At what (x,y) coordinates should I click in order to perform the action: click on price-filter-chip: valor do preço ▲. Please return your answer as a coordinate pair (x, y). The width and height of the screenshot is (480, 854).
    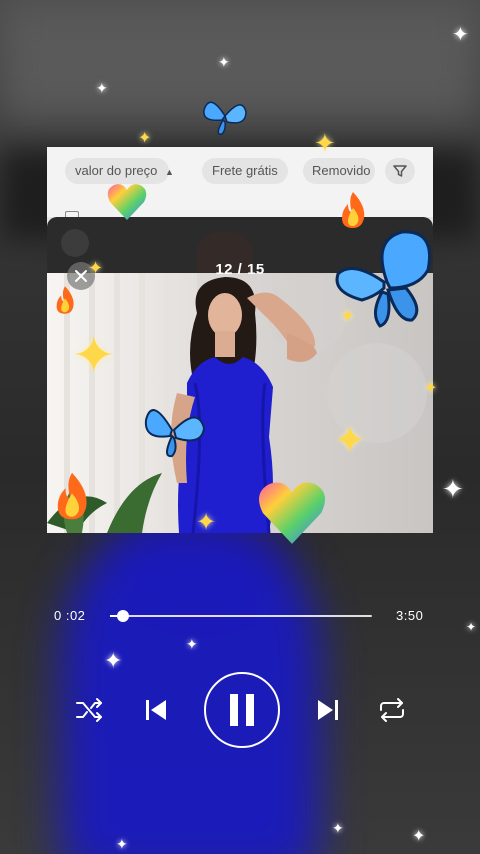
    Looking at the image, I should click on (119, 171).